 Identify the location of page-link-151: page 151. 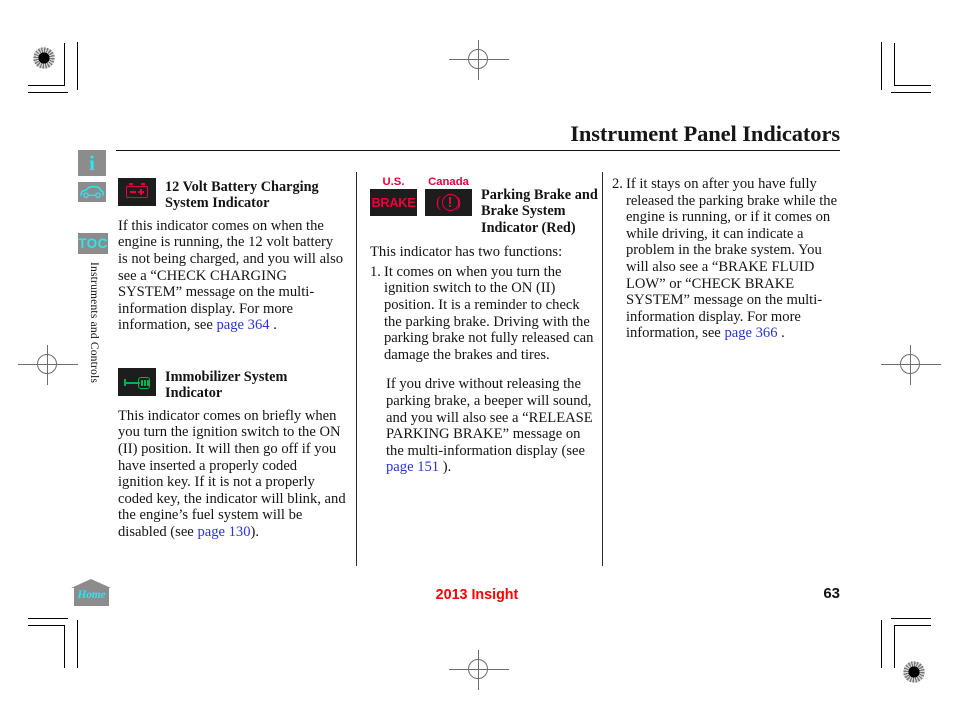
(412, 467).